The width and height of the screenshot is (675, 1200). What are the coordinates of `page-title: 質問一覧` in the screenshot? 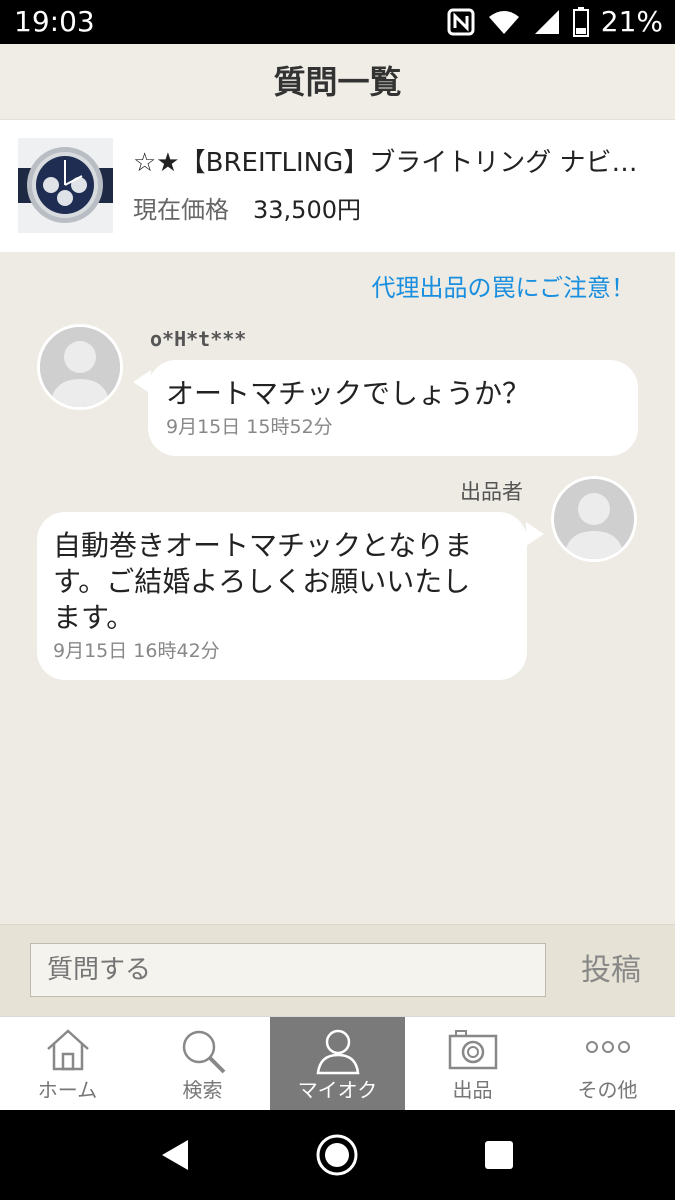 It's located at (337, 82).